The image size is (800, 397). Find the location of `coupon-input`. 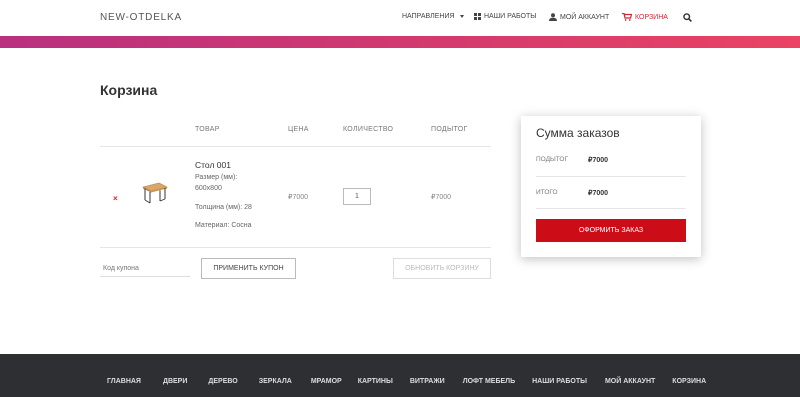

coupon-input is located at coordinates (145, 269).